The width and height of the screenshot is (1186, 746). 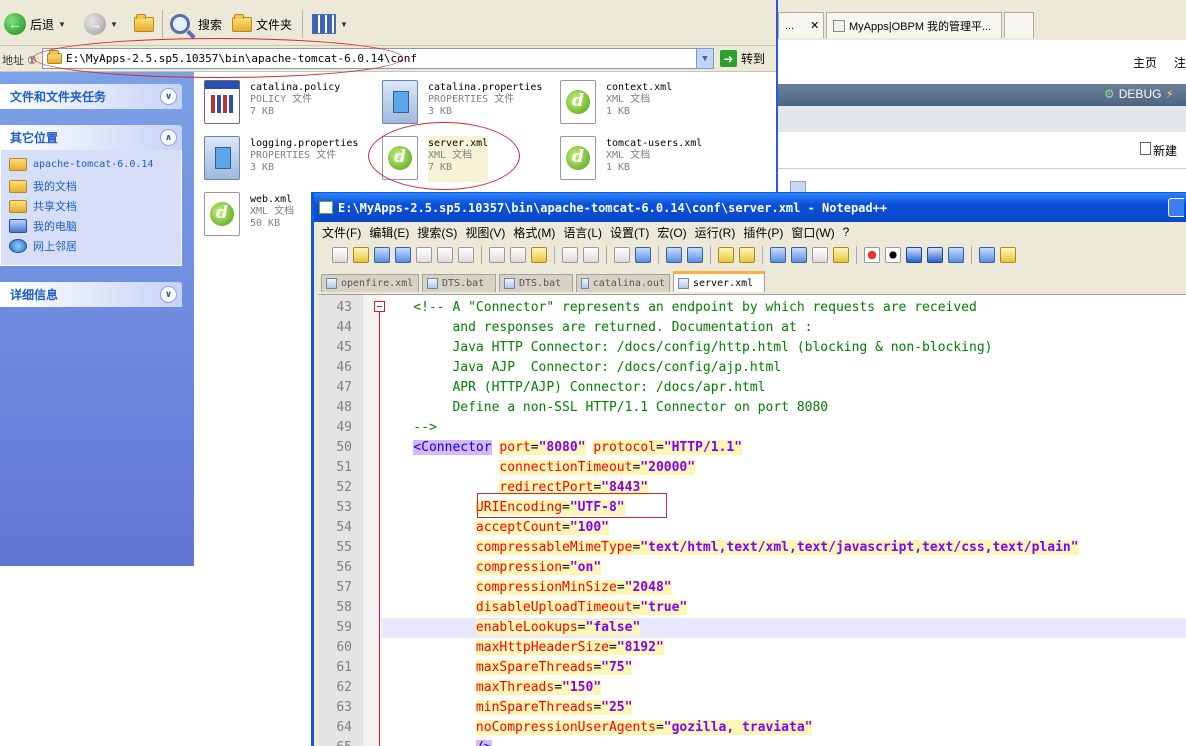 What do you see at coordinates (330, 24) in the screenshot?
I see `views-button: ▼` at bounding box center [330, 24].